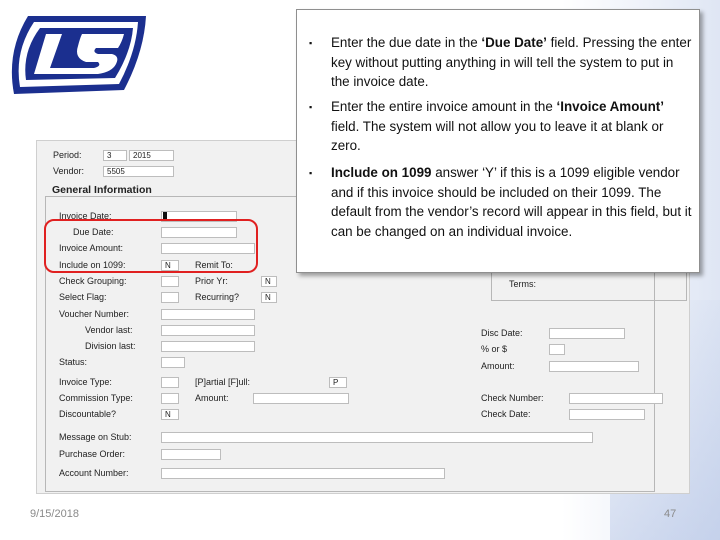  What do you see at coordinates (93, 281) in the screenshot?
I see `check-grouping-label: Check Grouping:` at bounding box center [93, 281].